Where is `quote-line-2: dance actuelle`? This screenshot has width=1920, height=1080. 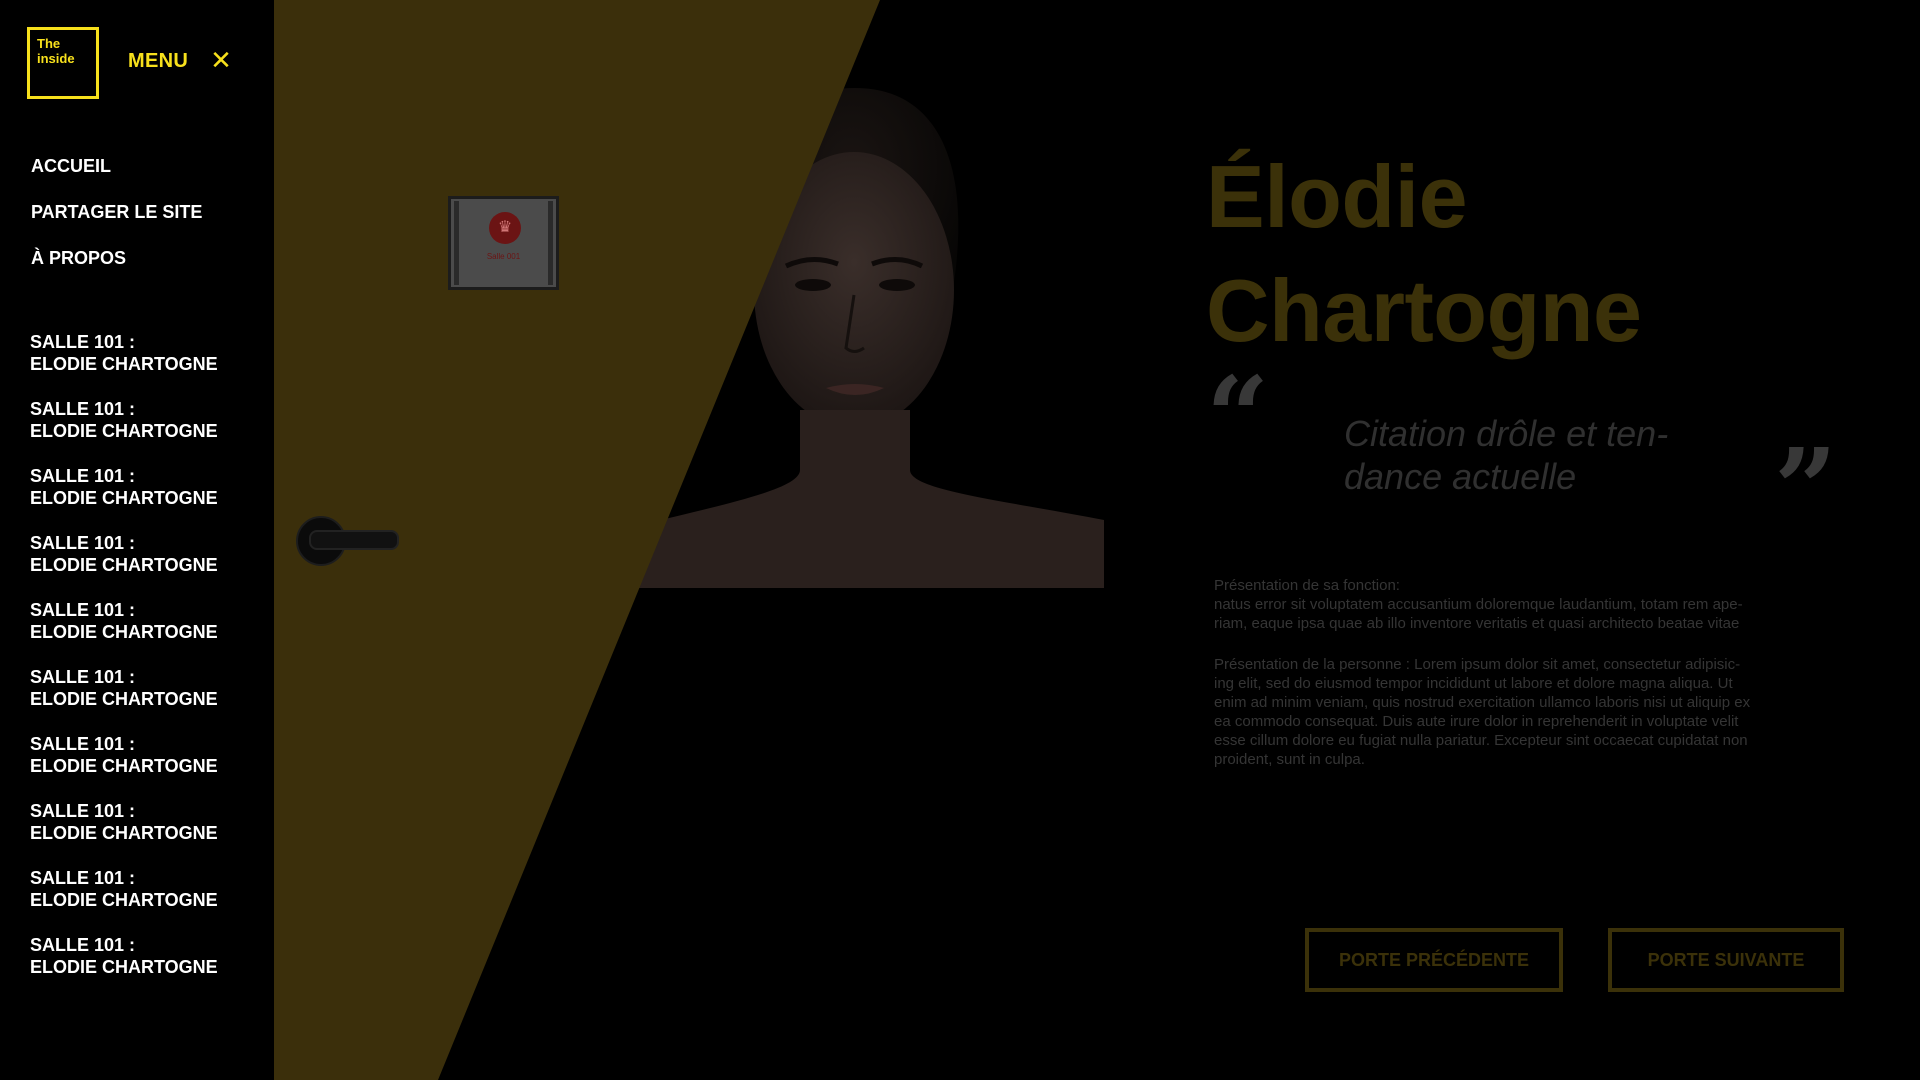
quote-line-2: dance actuelle is located at coordinates (1460, 476).